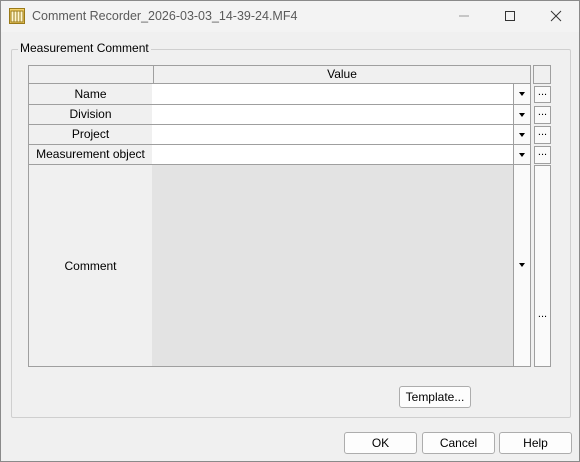  I want to click on project-dropdown-button, so click(522, 135).